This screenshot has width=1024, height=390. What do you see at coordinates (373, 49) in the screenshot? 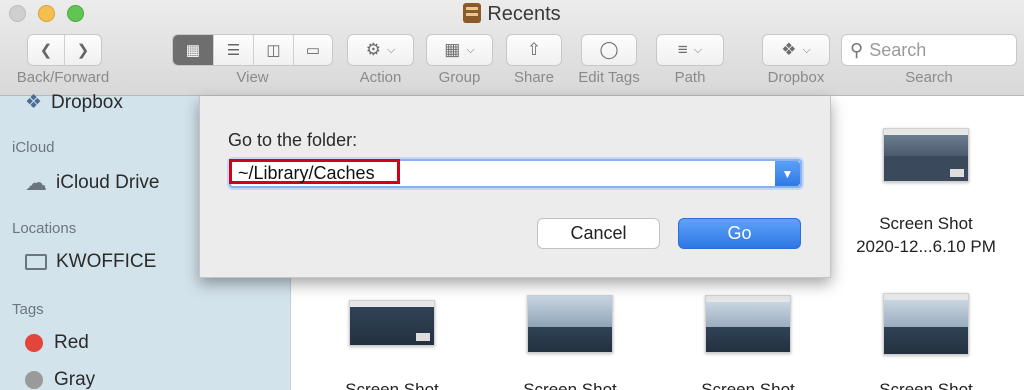
I see `gear-icon: ⚙` at bounding box center [373, 49].